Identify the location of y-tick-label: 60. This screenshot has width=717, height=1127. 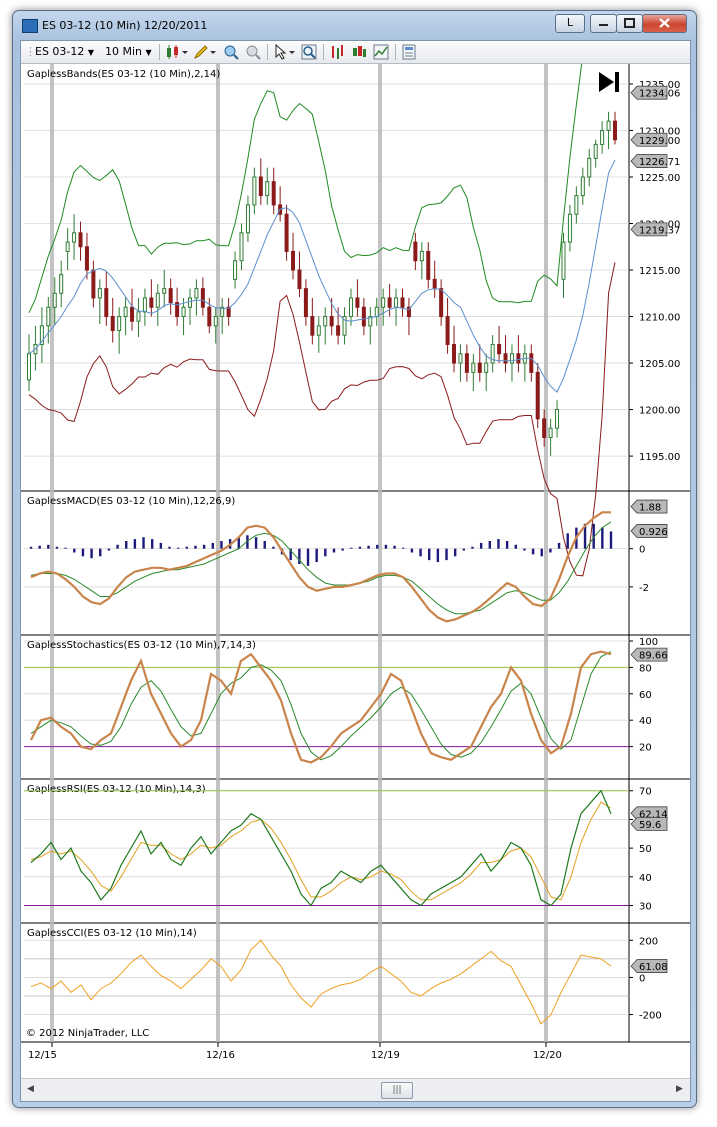
(645, 695).